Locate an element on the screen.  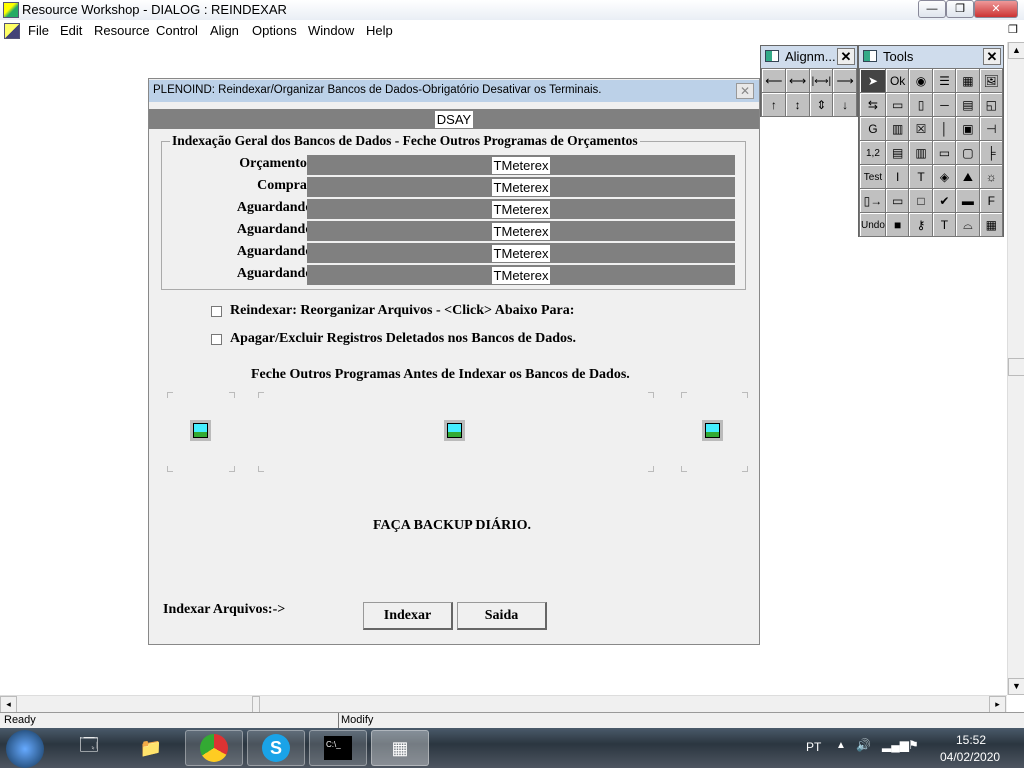
tool-button: ⇕ is located at coordinates (821, 104).